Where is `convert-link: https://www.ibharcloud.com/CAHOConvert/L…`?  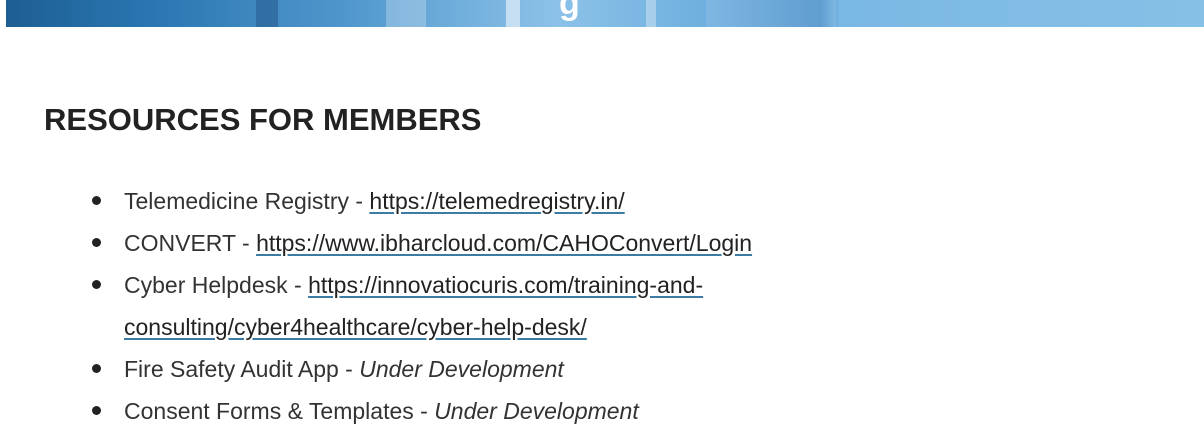 convert-link: https://www.ibharcloud.com/CAHOConvert/L… is located at coordinates (504, 243).